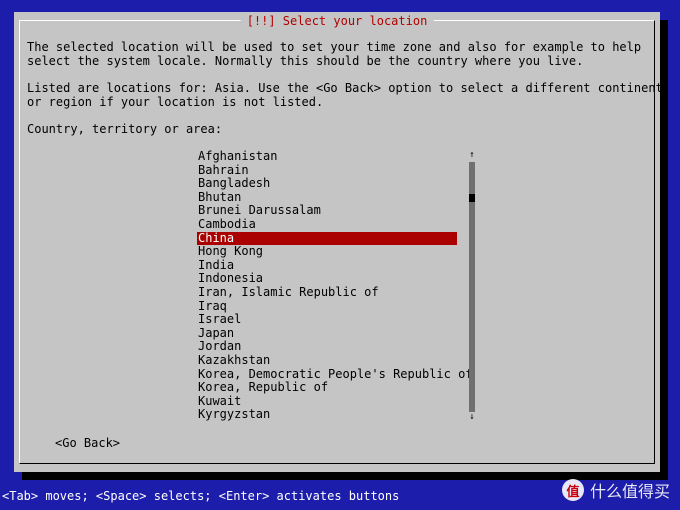 The width and height of the screenshot is (680, 510). Describe the element at coordinates (327, 387) in the screenshot. I see `country-list-item: Korea, Republic of` at that location.